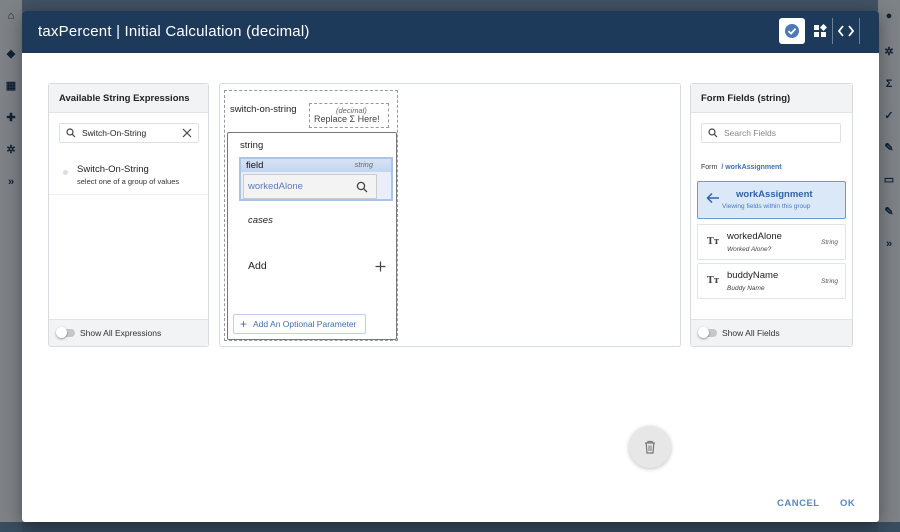 This screenshot has height=532, width=900. What do you see at coordinates (751, 333) in the screenshot?
I see `show-all-fields-label: Show All Fields` at bounding box center [751, 333].